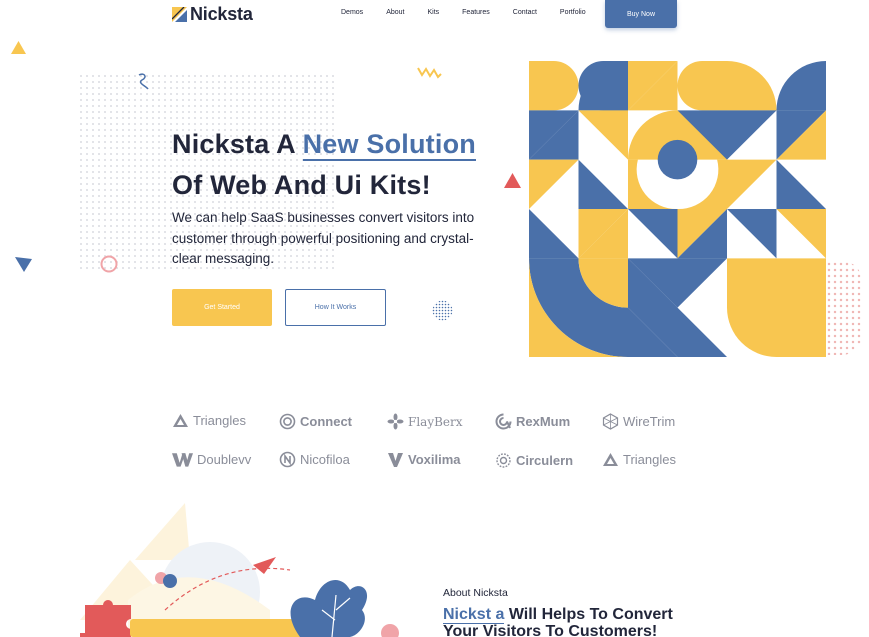  What do you see at coordinates (109, 264) in the screenshot?
I see `pink-ring-decoration-icon` at bounding box center [109, 264].